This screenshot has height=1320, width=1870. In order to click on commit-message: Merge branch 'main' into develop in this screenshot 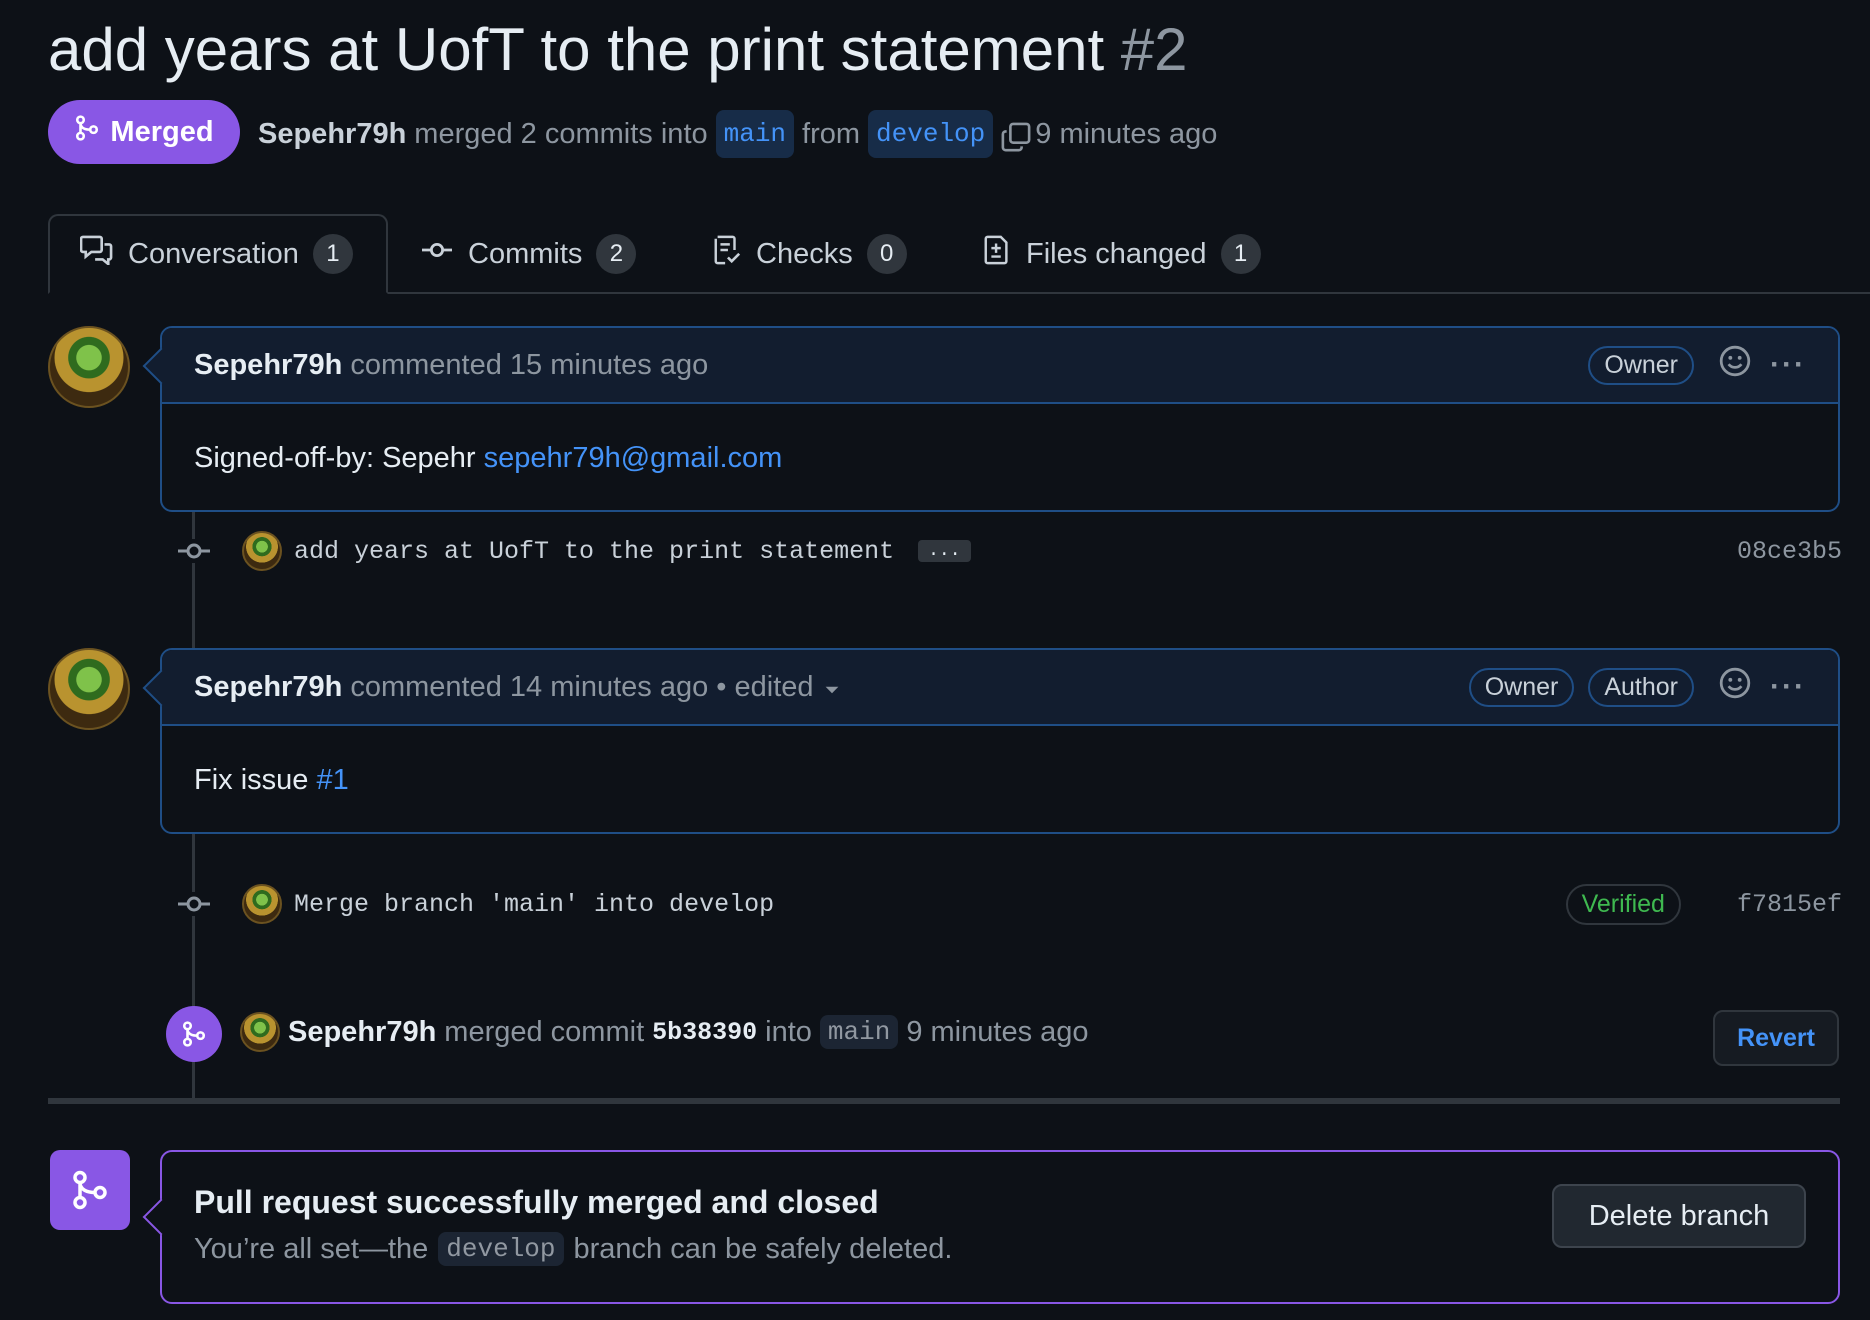, I will do `click(534, 904)`.